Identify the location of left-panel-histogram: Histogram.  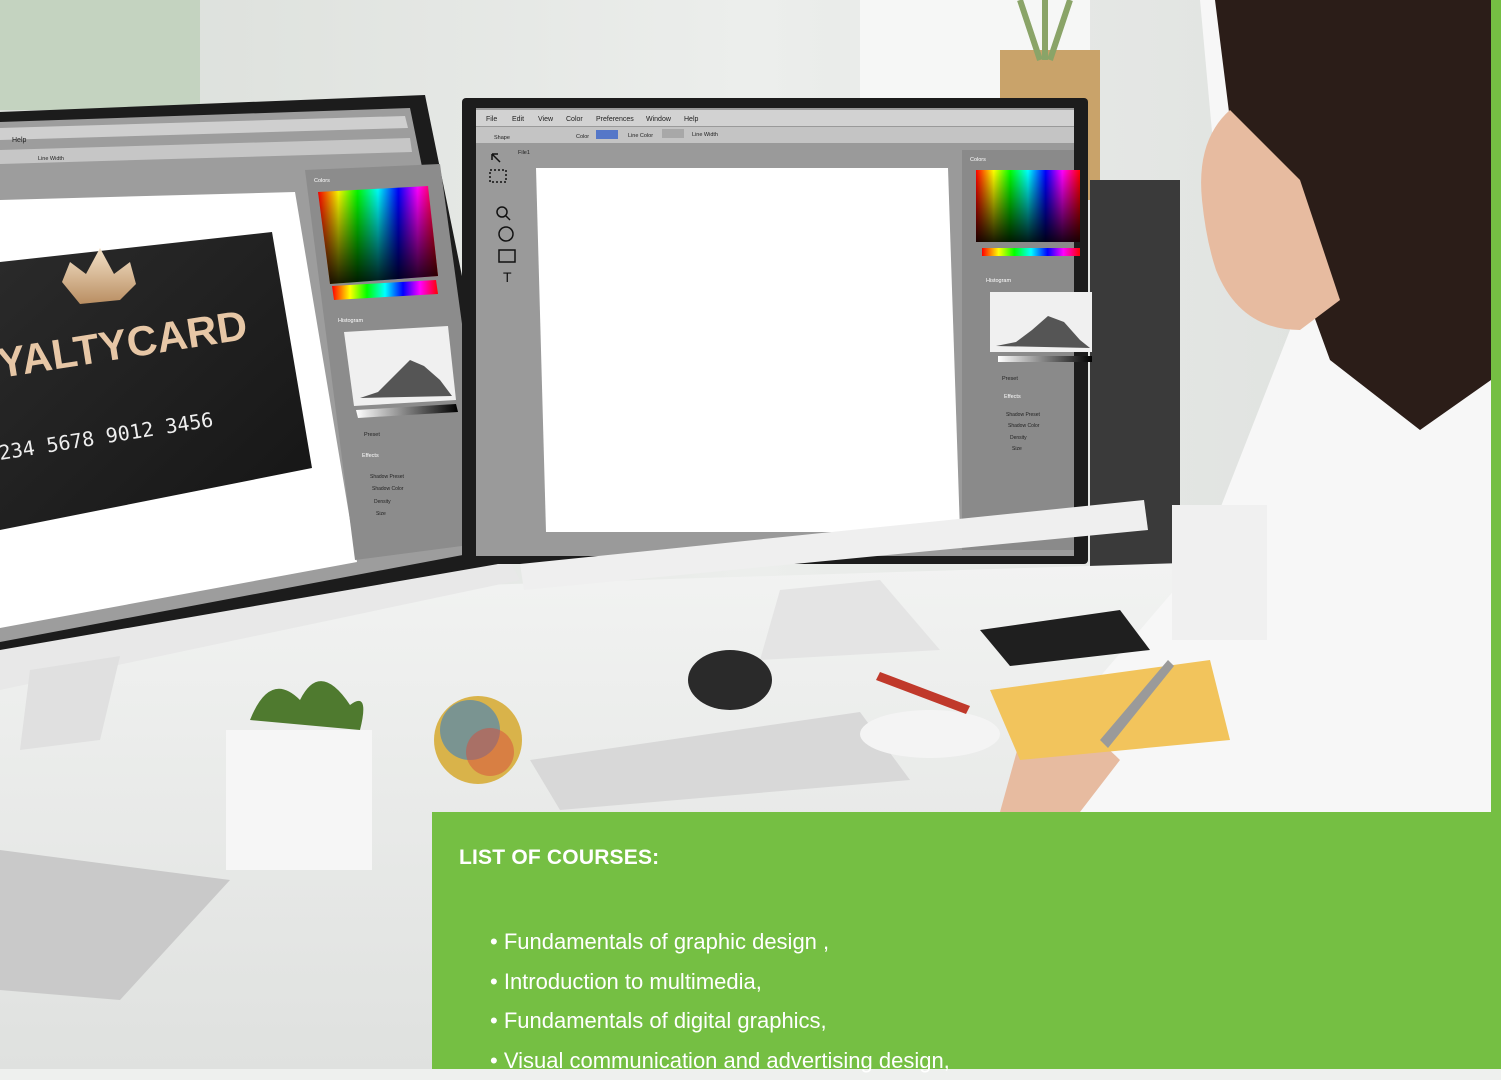
(350, 321).